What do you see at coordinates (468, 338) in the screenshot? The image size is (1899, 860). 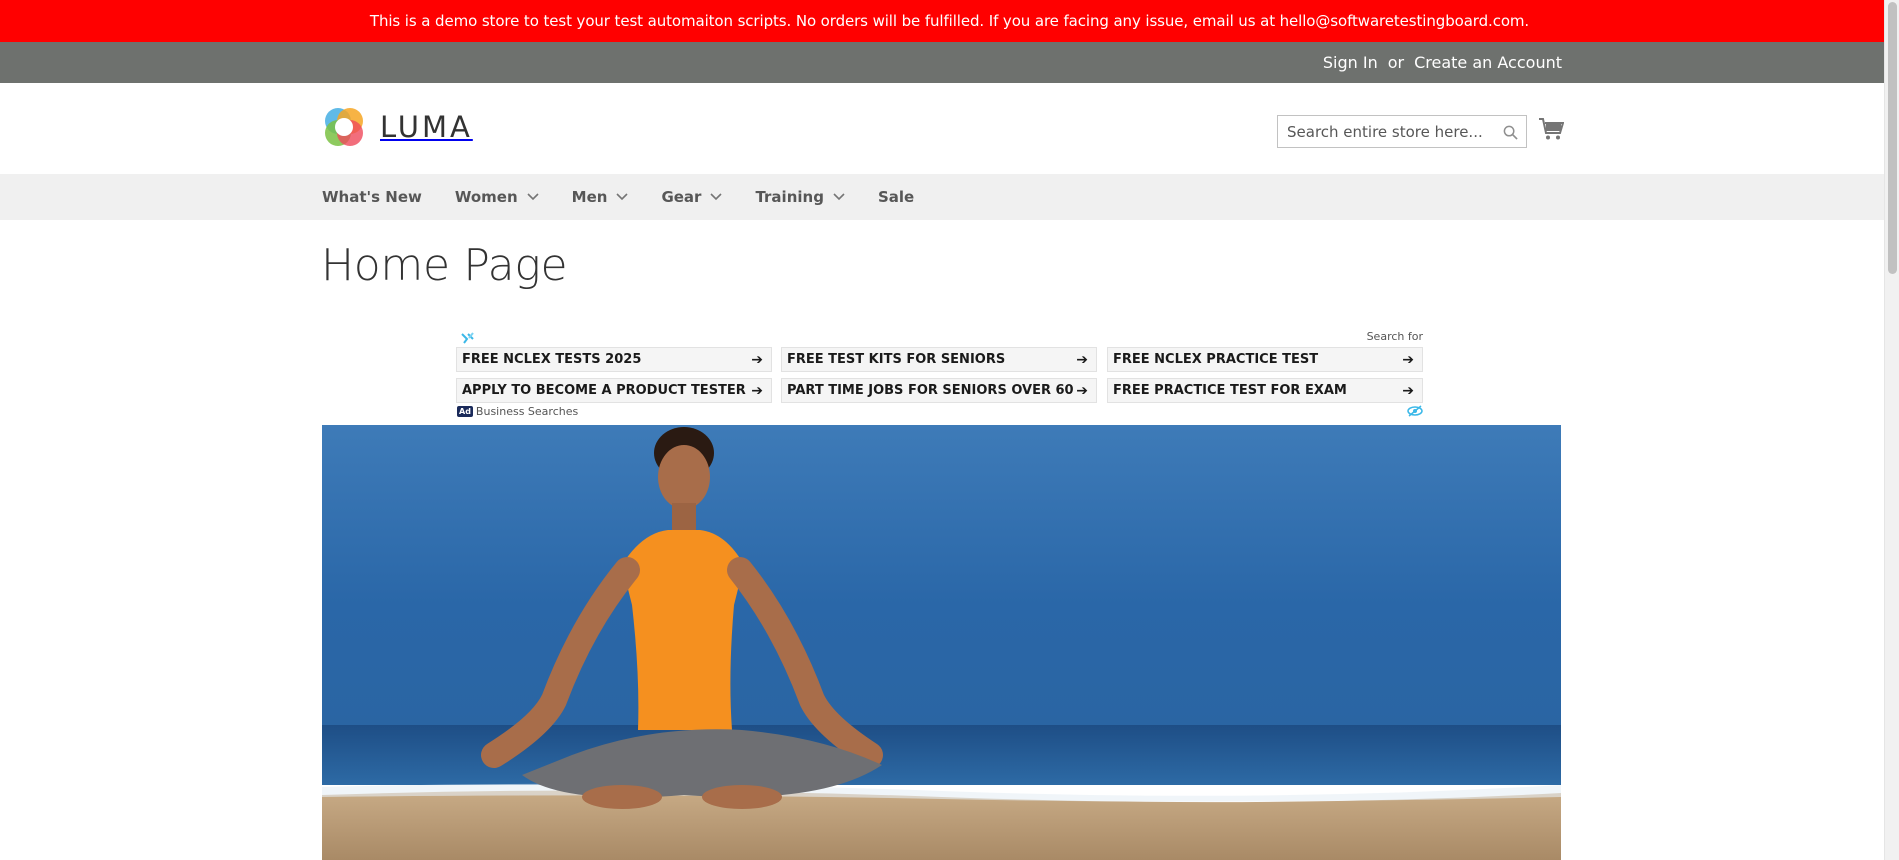 I see `ad-provider-icon` at bounding box center [468, 338].